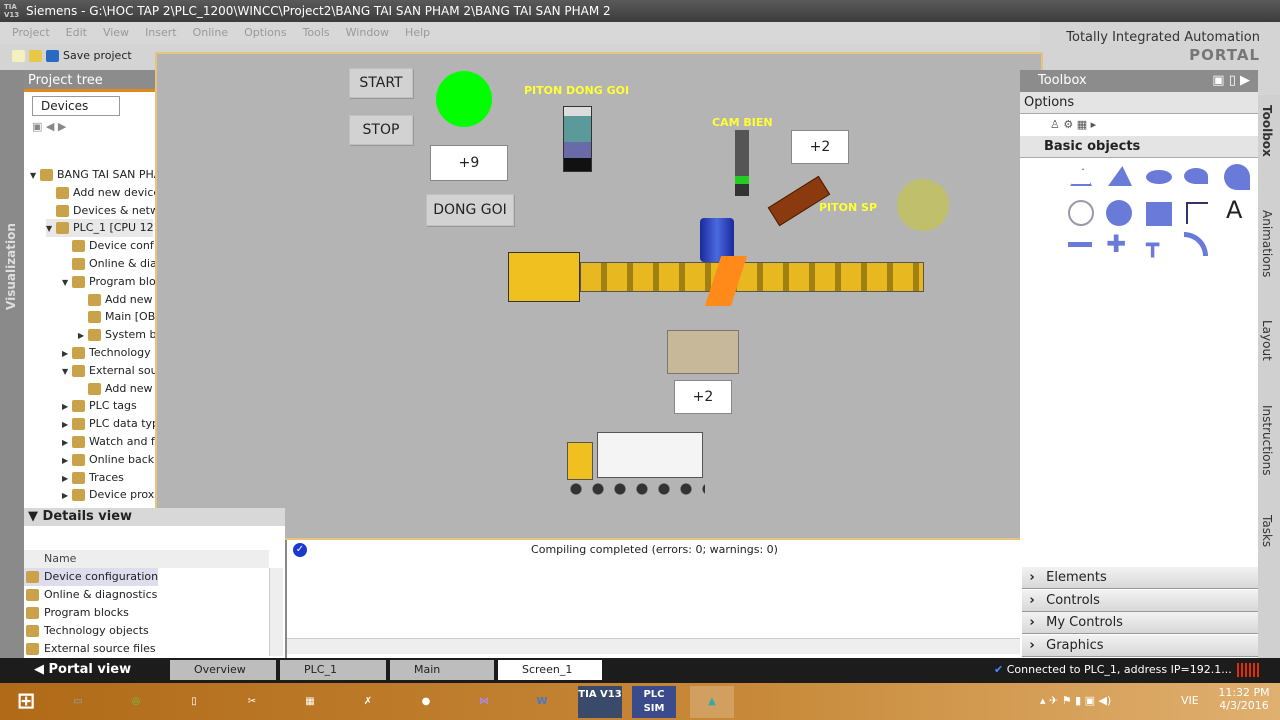  What do you see at coordinates (820, 147) in the screenshot?
I see `sensor-counter: +2` at bounding box center [820, 147].